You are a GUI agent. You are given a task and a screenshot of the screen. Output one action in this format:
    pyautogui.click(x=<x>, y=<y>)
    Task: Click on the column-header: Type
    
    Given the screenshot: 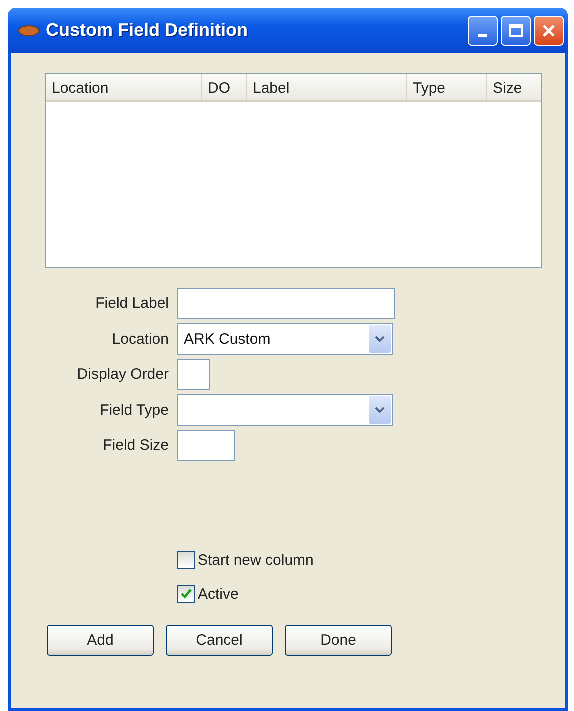 What is the action you would take?
    pyautogui.click(x=446, y=87)
    